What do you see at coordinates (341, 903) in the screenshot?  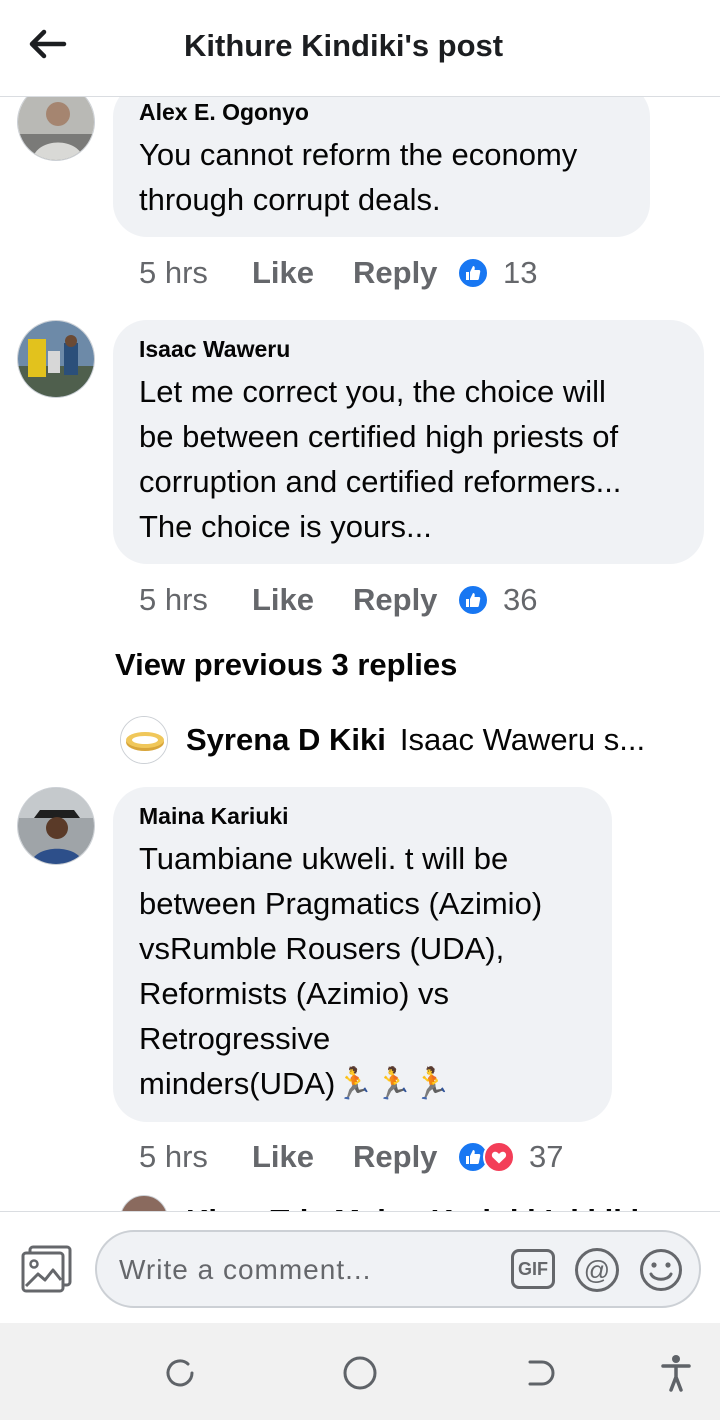 I see `comment-text-line: between Pragmatics (Azimio)` at bounding box center [341, 903].